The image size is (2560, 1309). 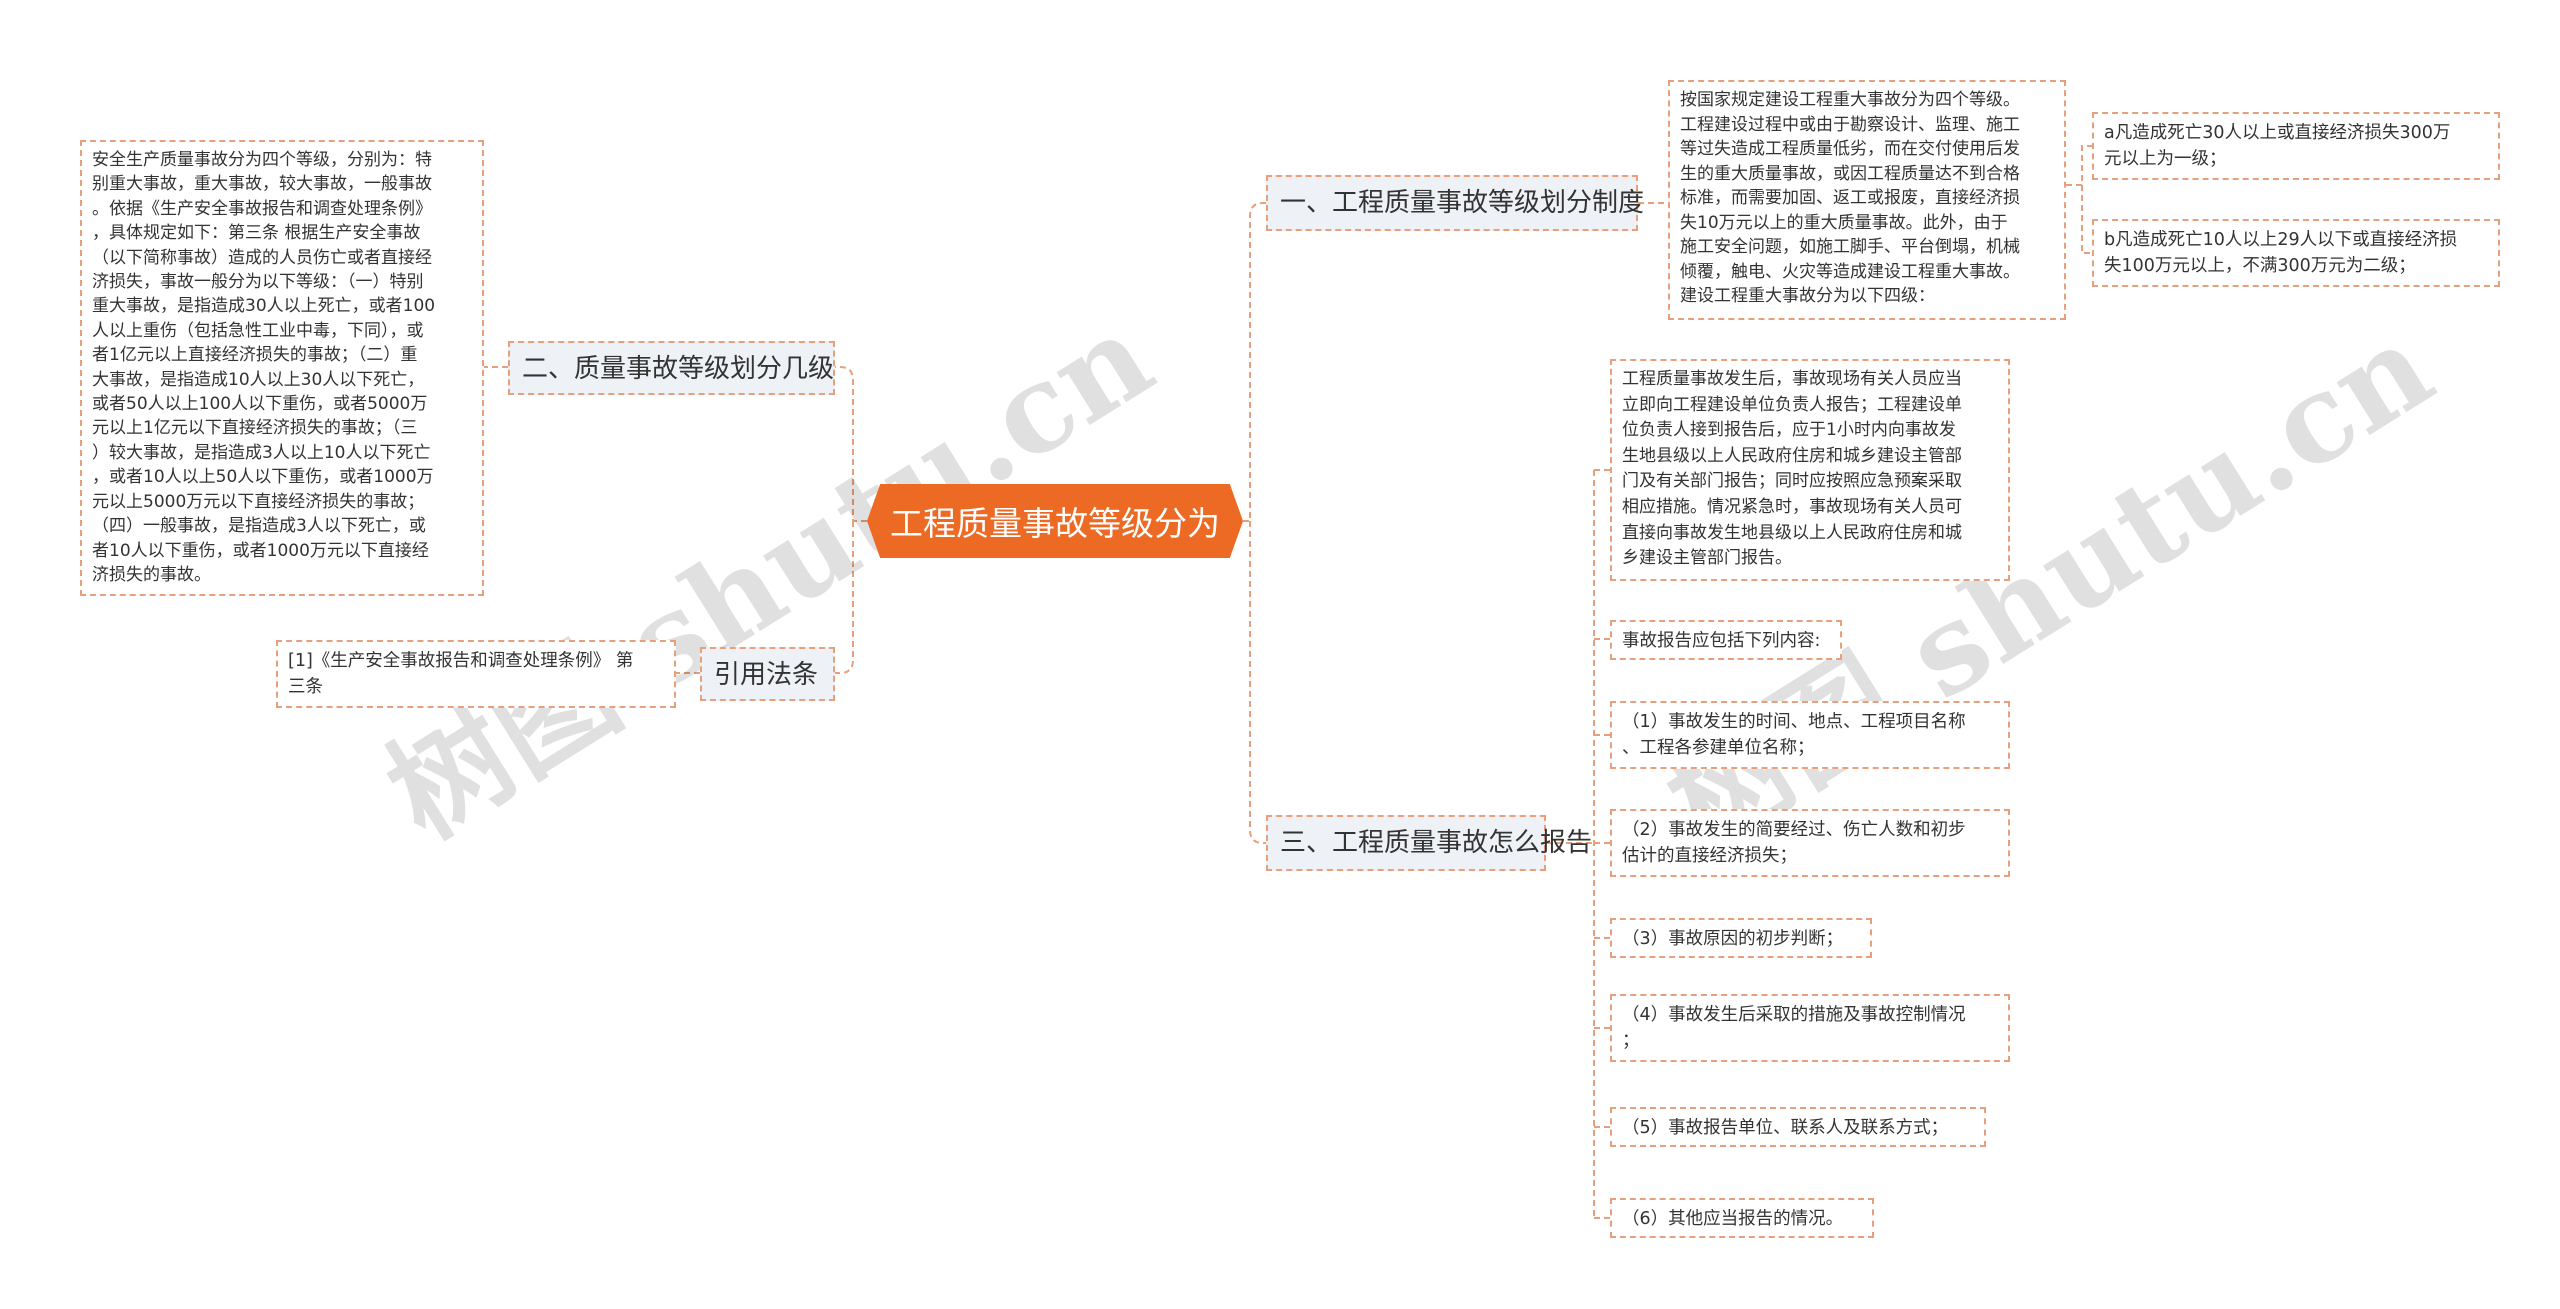 I want to click on leaf-report-item-4: （4）事故发生后采取的措施及事故控制情况 ；, so click(x=1810, y=1028).